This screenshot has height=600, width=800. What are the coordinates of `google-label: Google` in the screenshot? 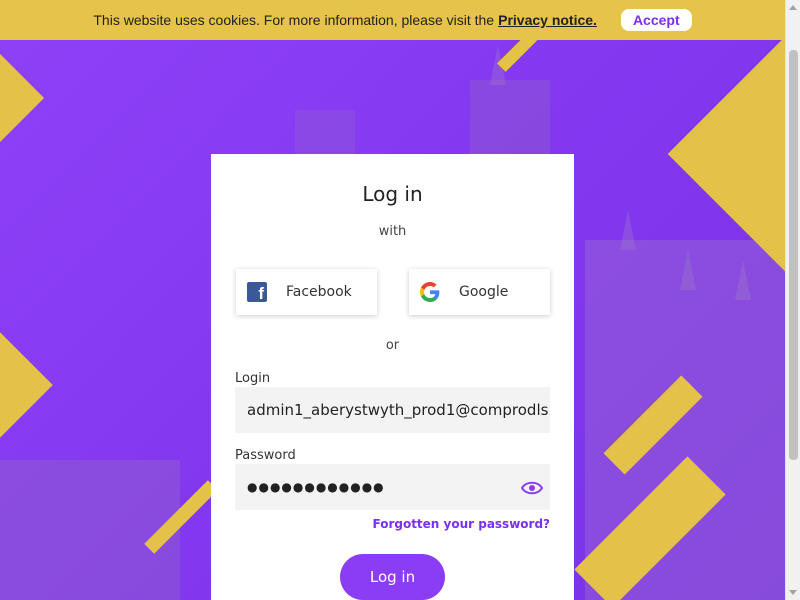 It's located at (484, 292).